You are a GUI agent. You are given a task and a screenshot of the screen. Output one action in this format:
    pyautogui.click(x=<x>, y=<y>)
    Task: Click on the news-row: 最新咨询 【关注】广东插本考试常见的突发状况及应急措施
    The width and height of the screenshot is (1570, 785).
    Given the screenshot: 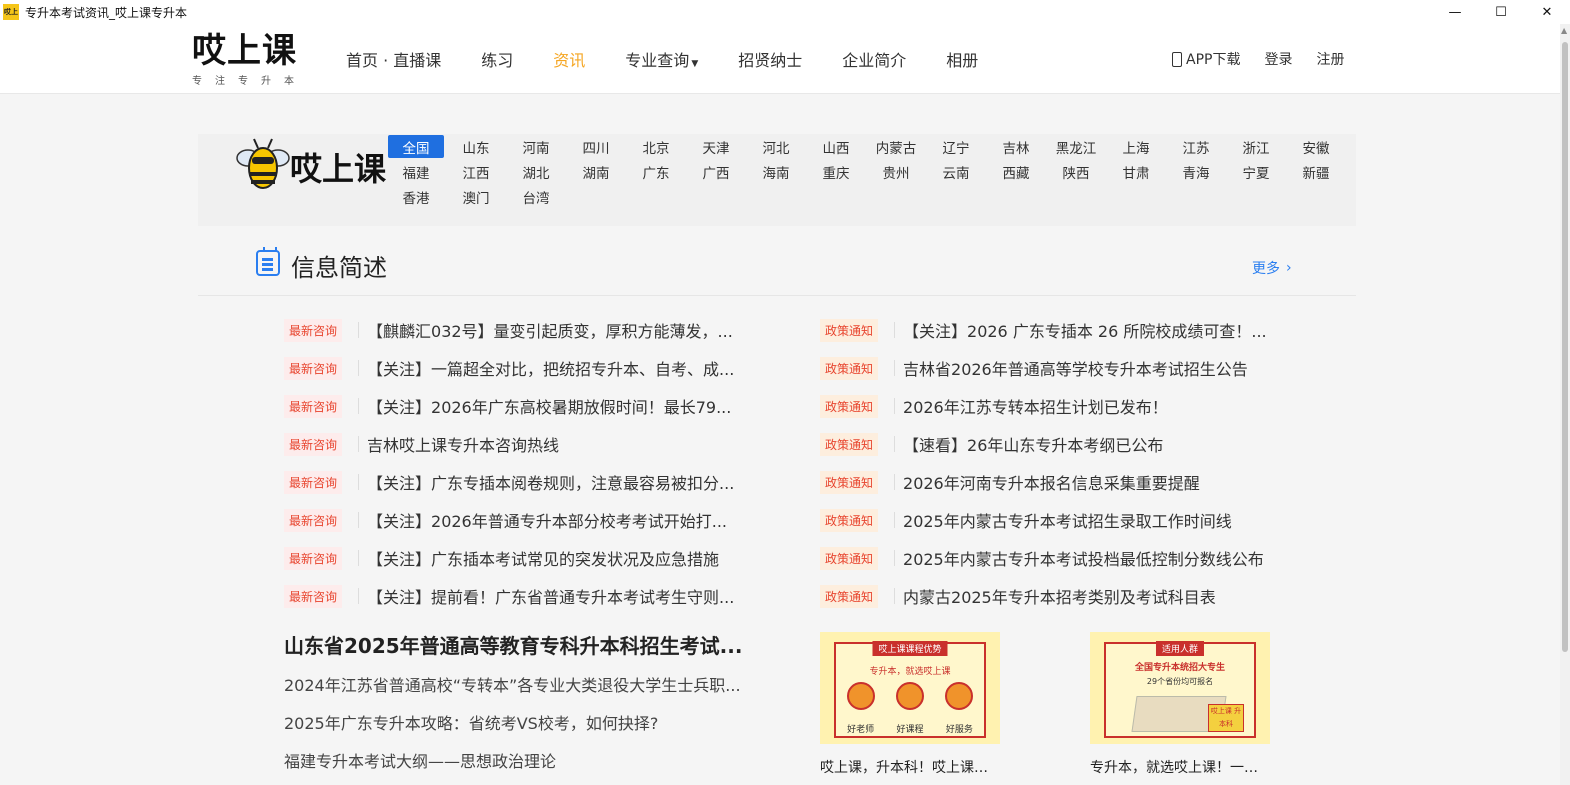 What is the action you would take?
    pyautogui.click(x=519, y=558)
    